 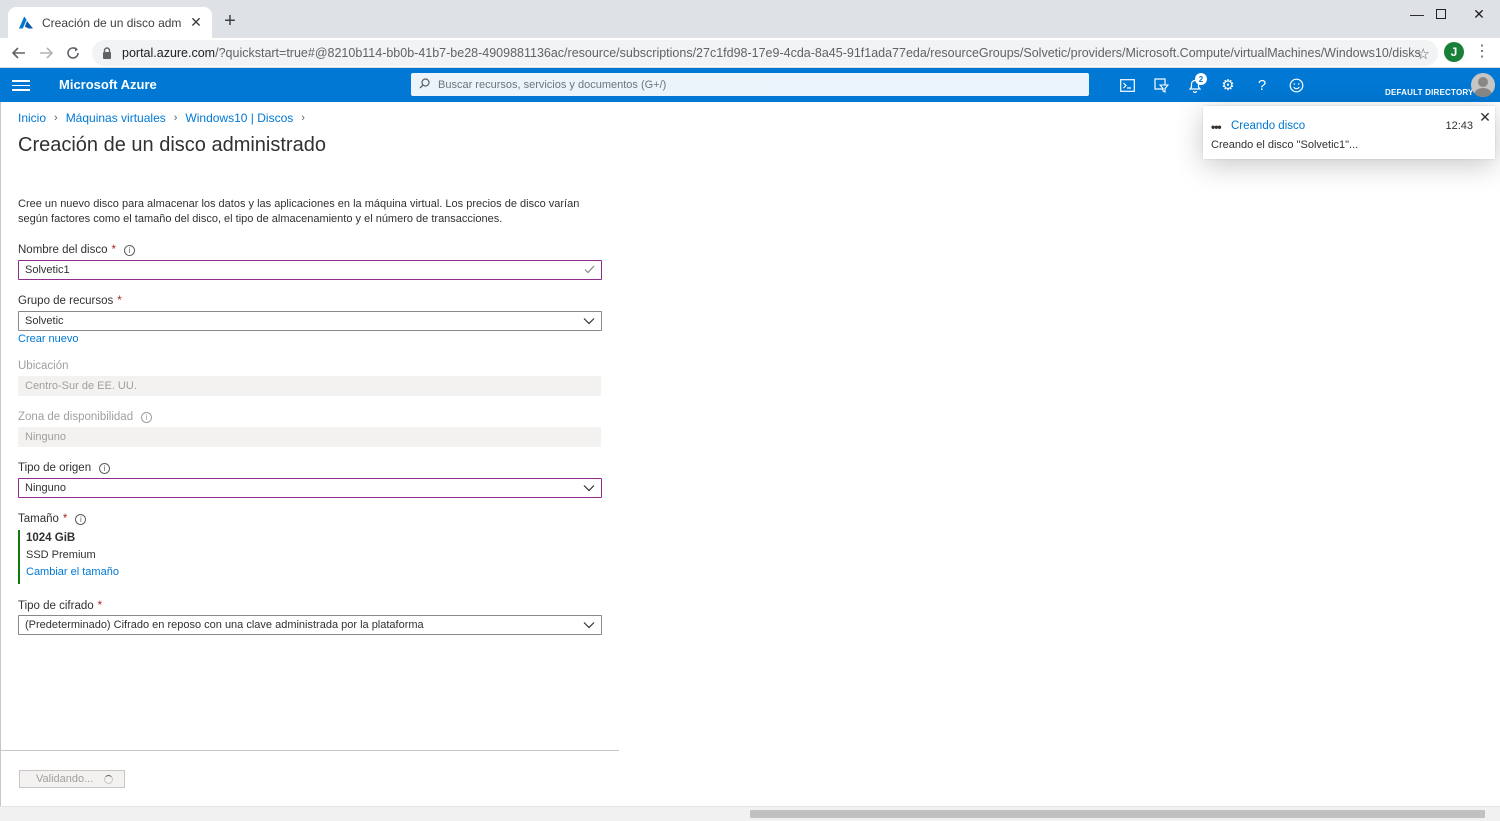 What do you see at coordinates (61, 555) in the screenshot?
I see `size-sku: SSD Premium` at bounding box center [61, 555].